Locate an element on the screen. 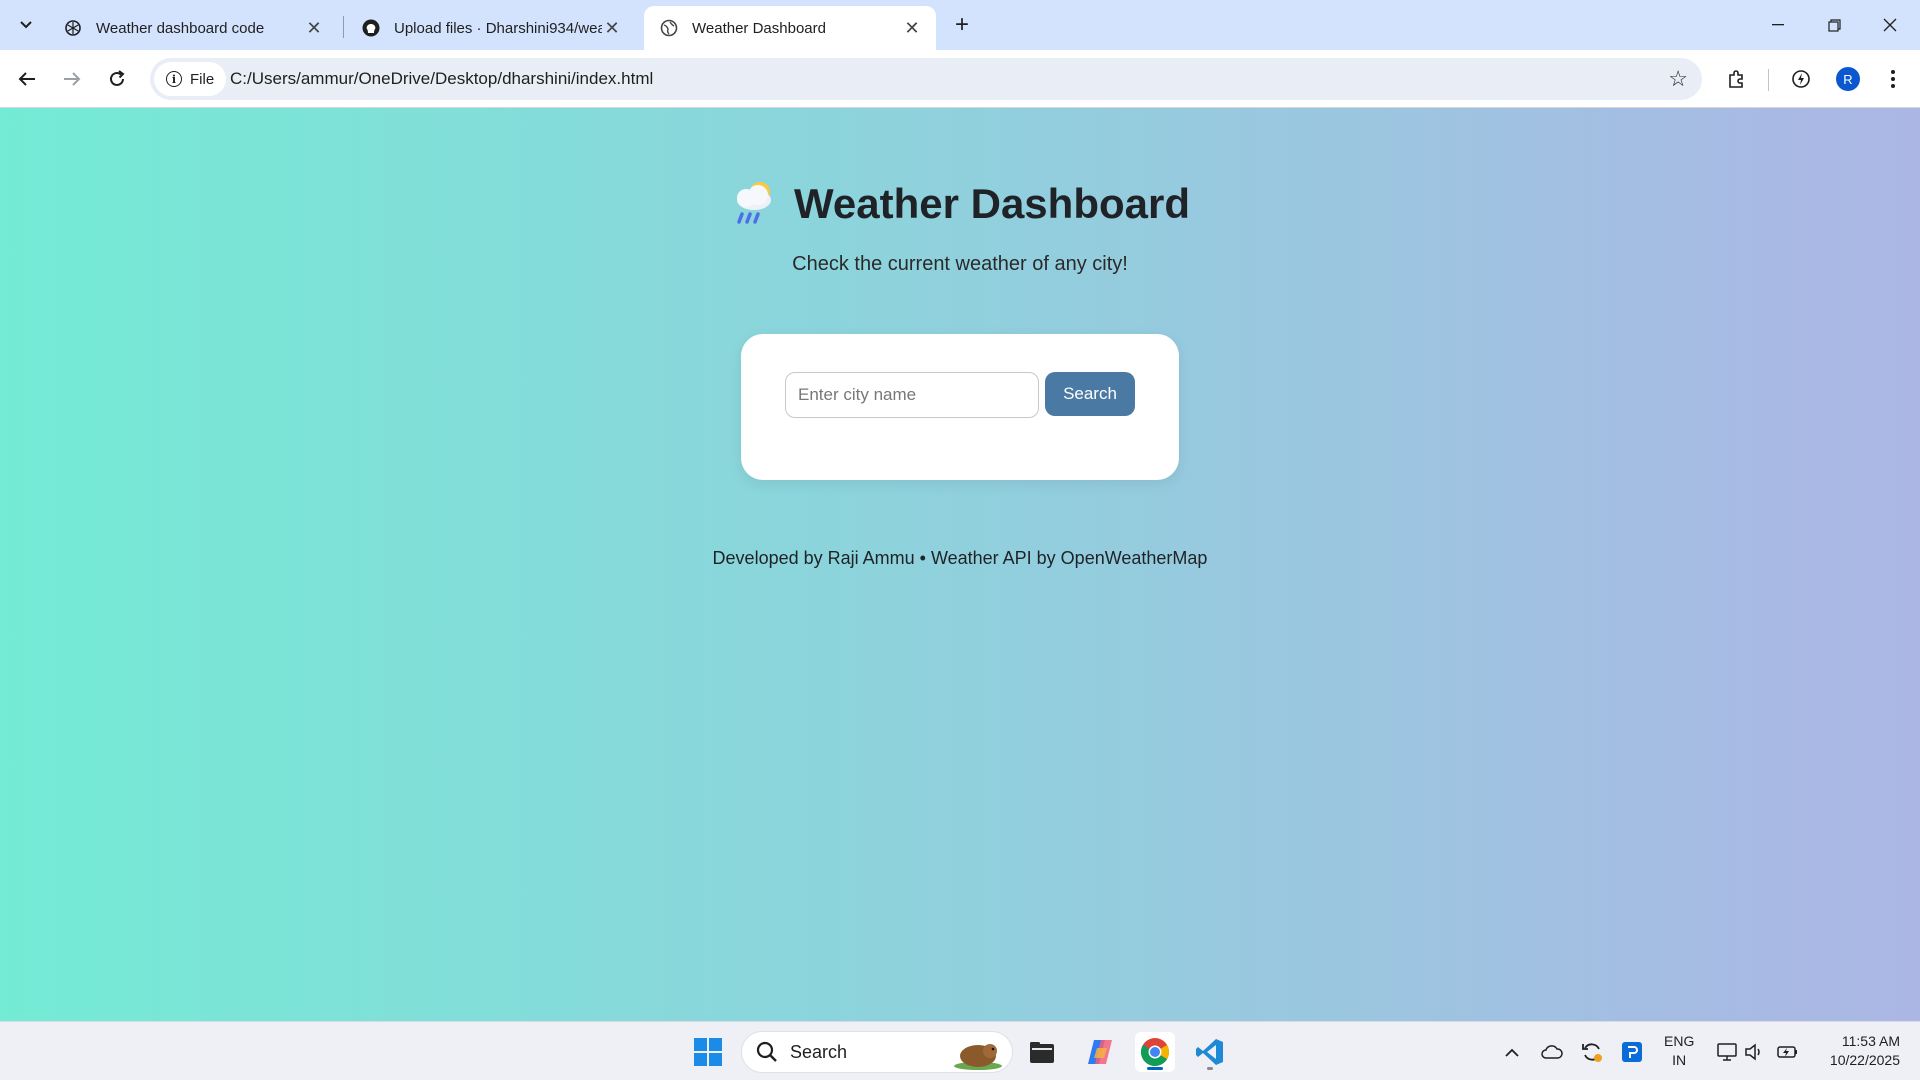 This screenshot has height=1080, width=1920. tab-weather-dashboard-code: Weather dashboard code ✕ is located at coordinates (193, 28).